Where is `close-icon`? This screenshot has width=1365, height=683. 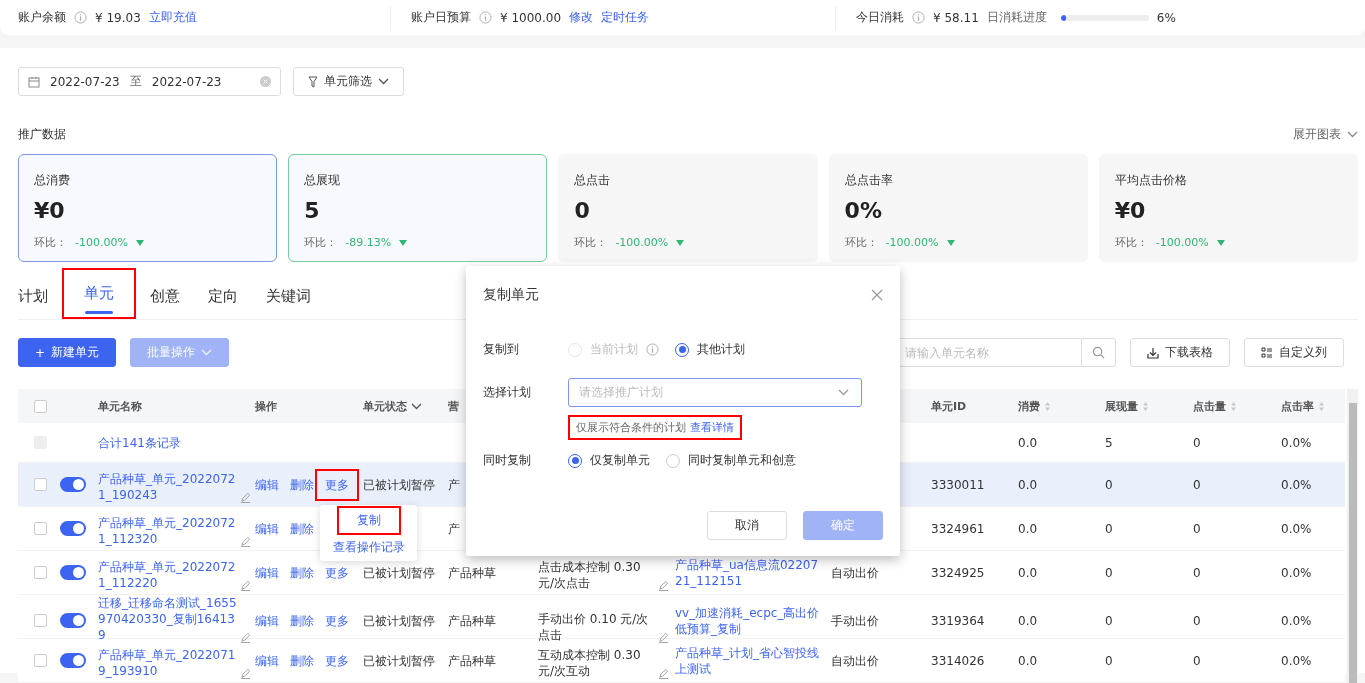 close-icon is located at coordinates (877, 295).